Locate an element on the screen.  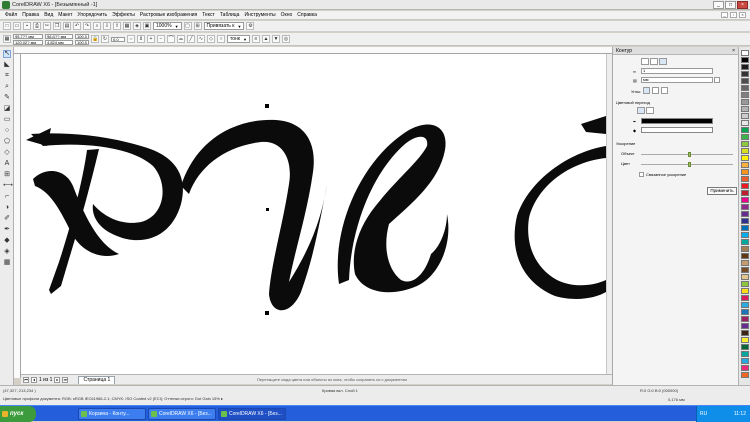
cusp-node-icon: ◇ is located at coordinates (211, 39).